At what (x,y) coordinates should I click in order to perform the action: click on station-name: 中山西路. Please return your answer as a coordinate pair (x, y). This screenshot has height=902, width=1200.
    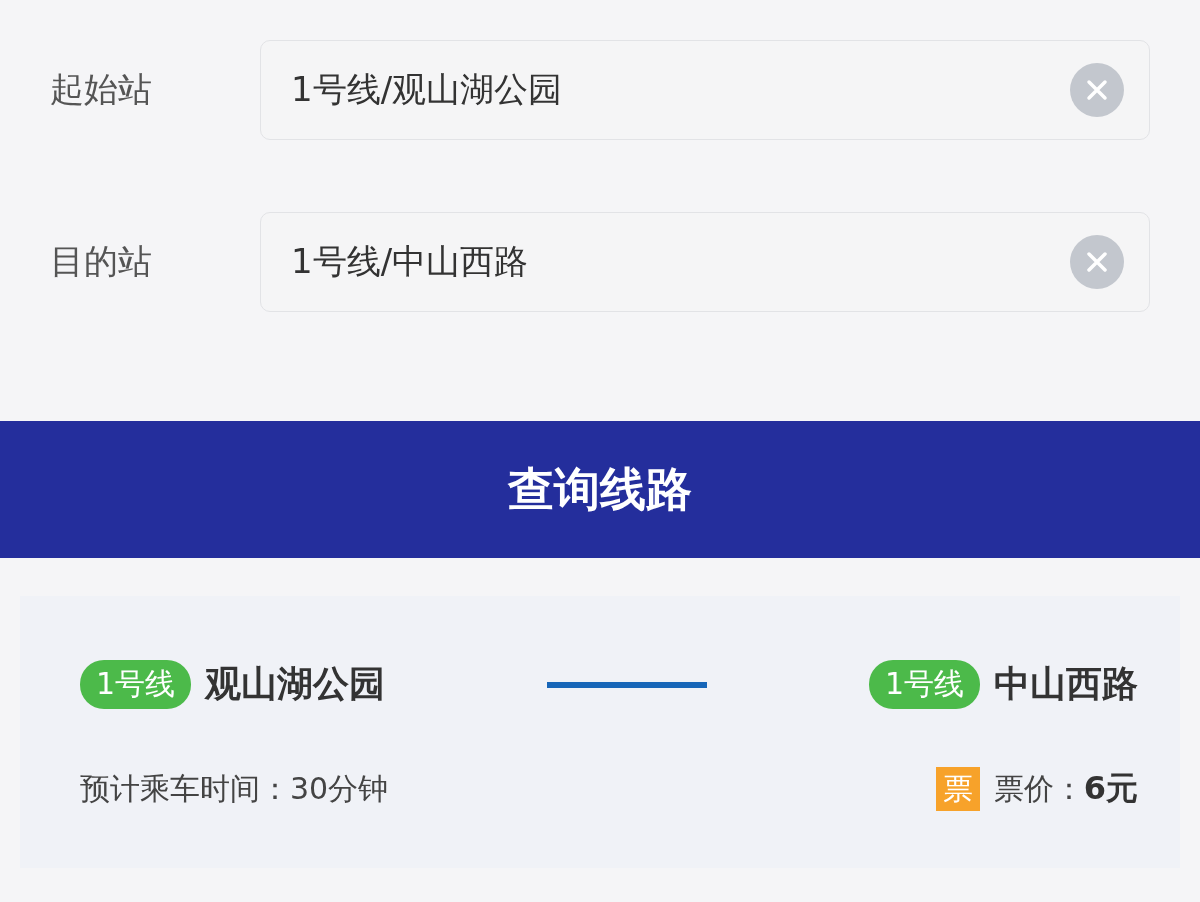
    Looking at the image, I should click on (1066, 684).